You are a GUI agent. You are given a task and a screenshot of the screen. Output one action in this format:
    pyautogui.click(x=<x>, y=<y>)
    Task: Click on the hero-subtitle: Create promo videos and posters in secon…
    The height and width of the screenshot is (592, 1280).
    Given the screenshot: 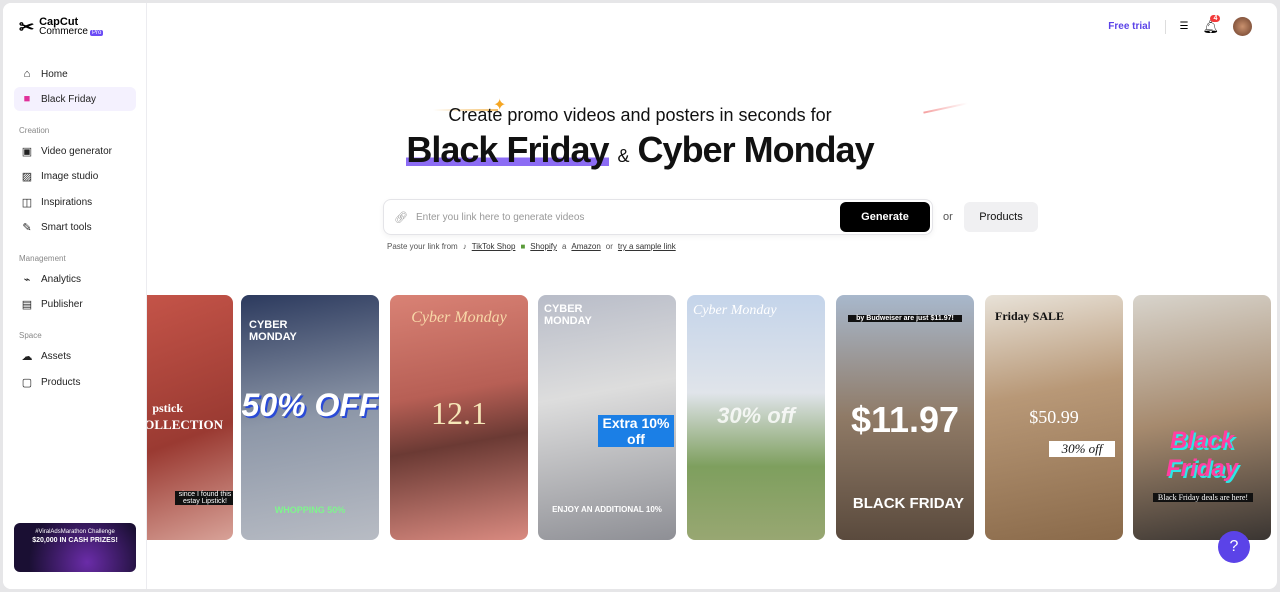 What is the action you would take?
    pyautogui.click(x=640, y=115)
    